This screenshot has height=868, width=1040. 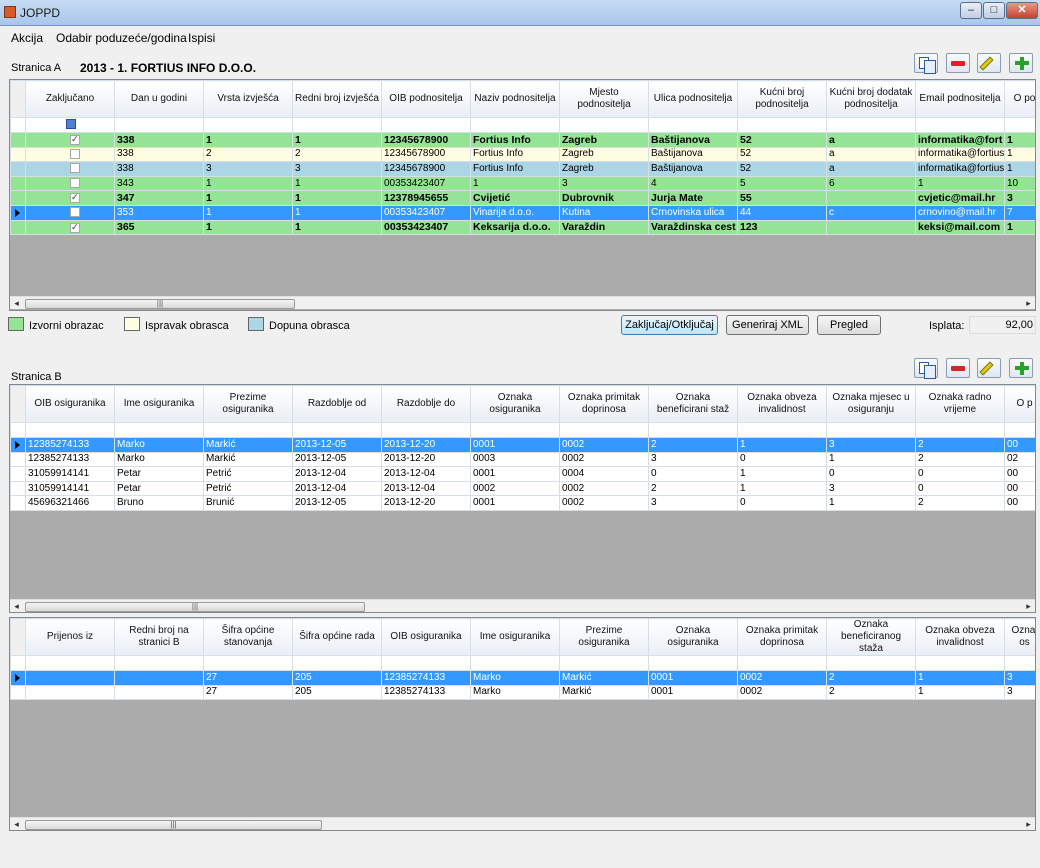 I want to click on column-header: Razdoblje od, so click(x=337, y=404).